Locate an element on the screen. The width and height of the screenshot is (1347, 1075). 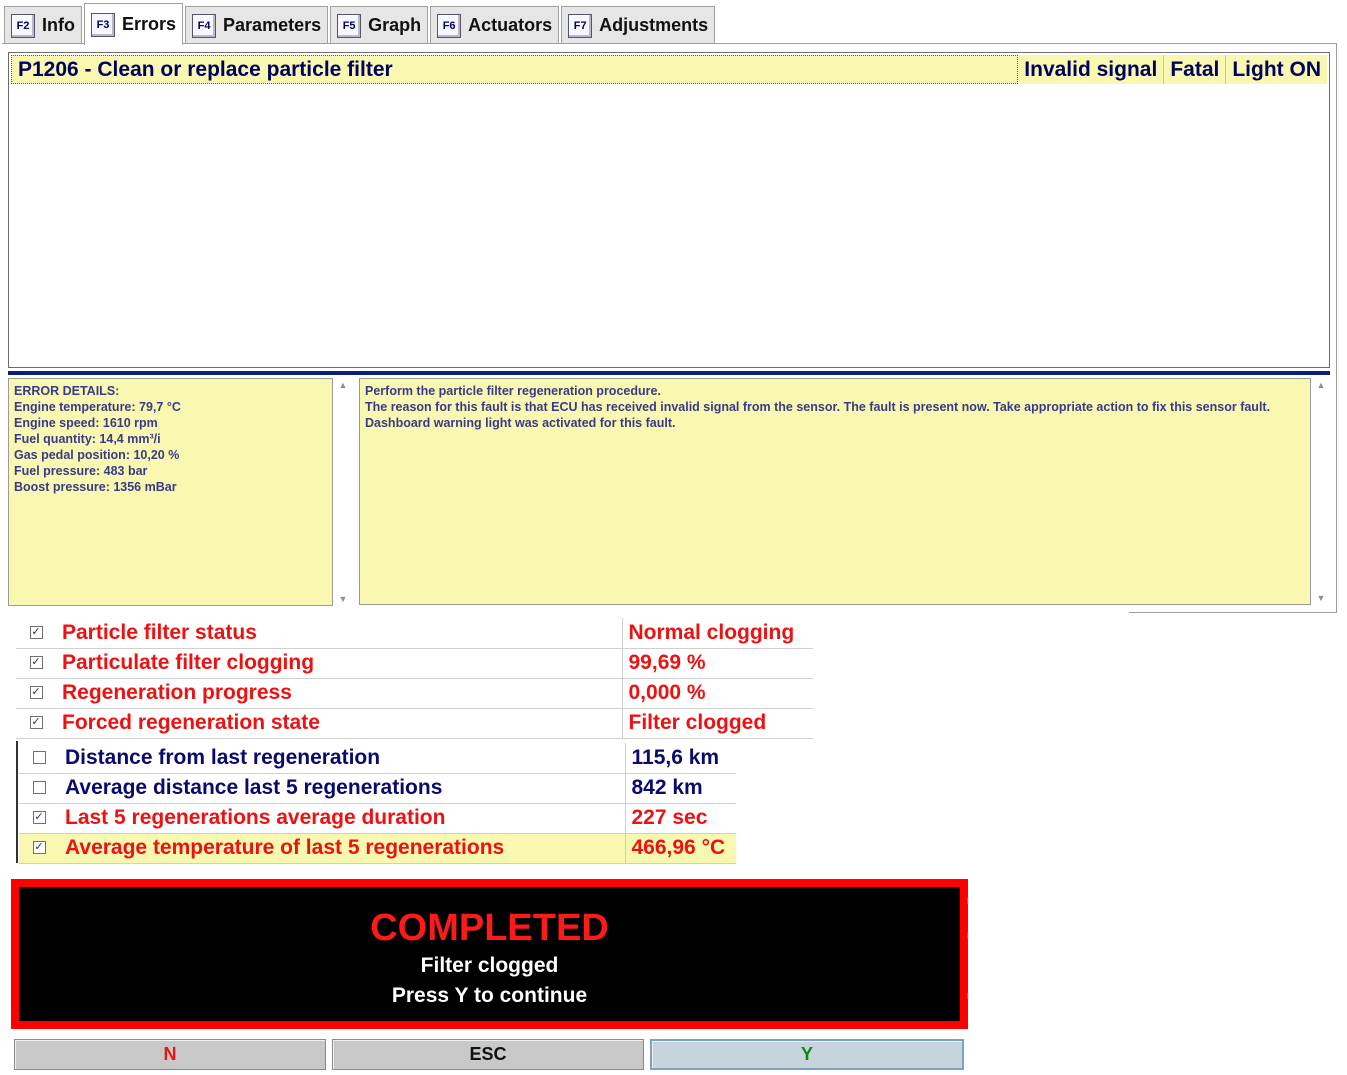
tab-errors: F3 Errors is located at coordinates (134, 24).